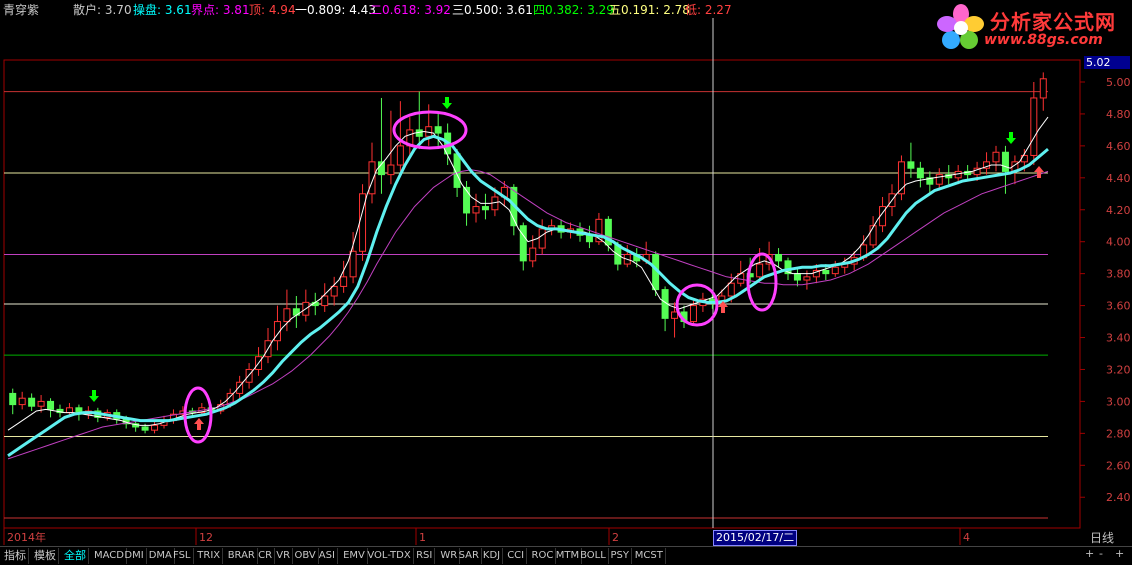 The height and width of the screenshot is (565, 1132). What do you see at coordinates (1101, 553) in the screenshot?
I see `zoom-out-button: -` at bounding box center [1101, 553].